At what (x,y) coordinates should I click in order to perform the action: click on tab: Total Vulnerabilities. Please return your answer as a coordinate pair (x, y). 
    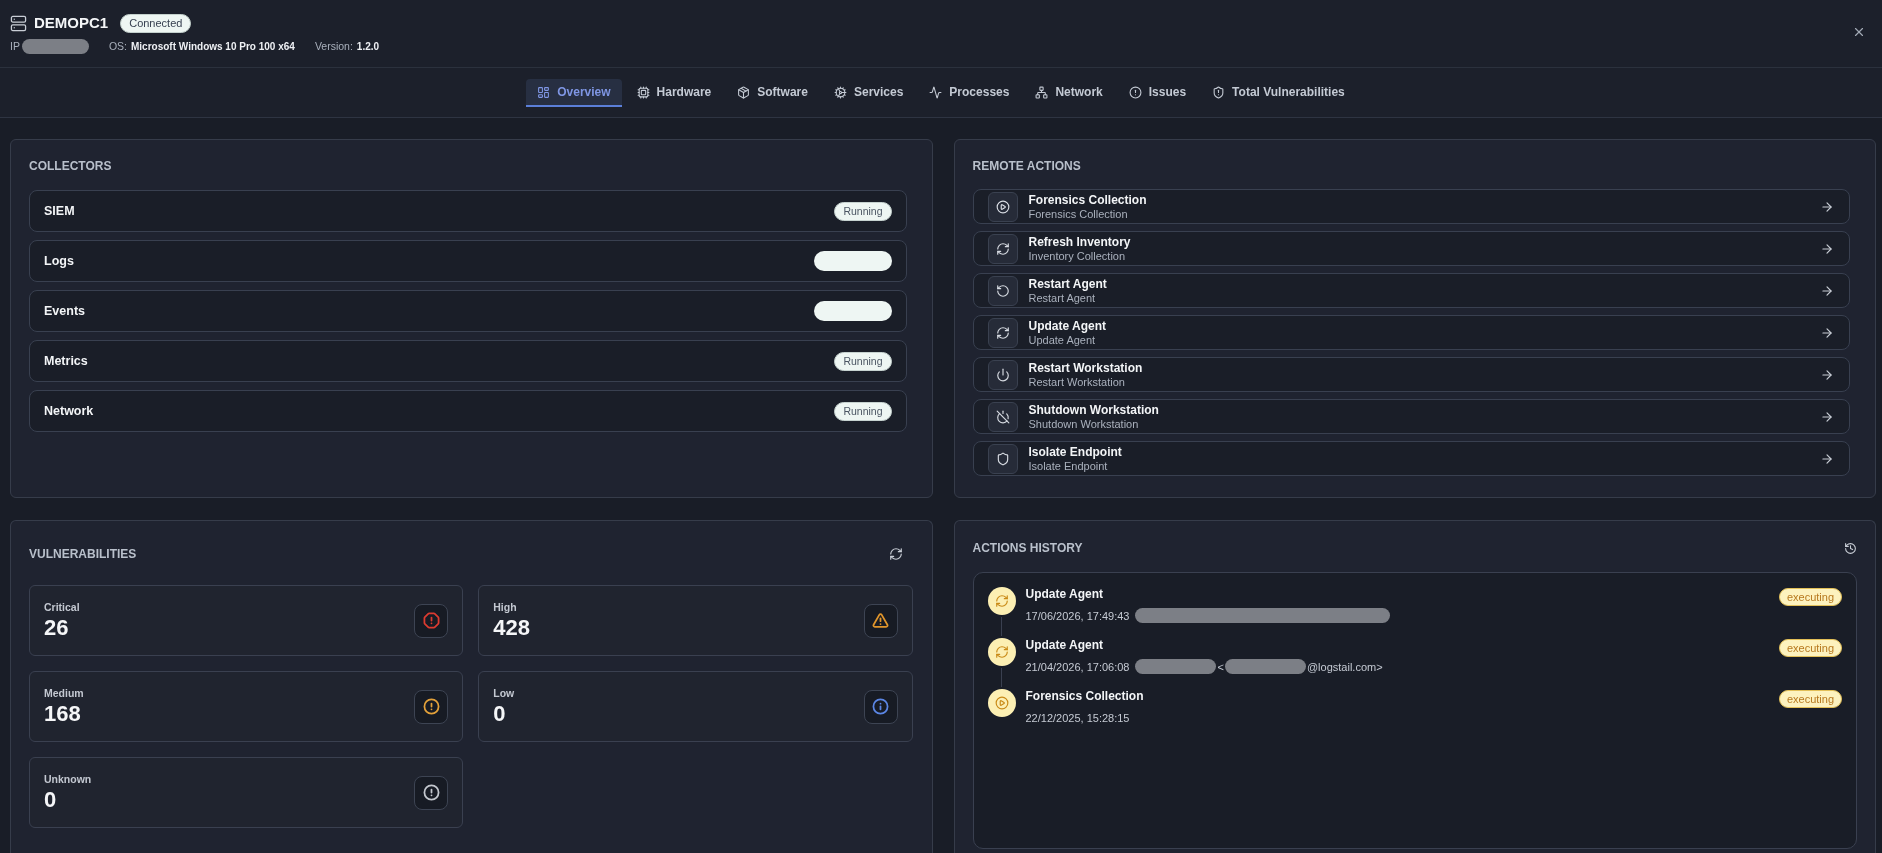
    Looking at the image, I should click on (1278, 93).